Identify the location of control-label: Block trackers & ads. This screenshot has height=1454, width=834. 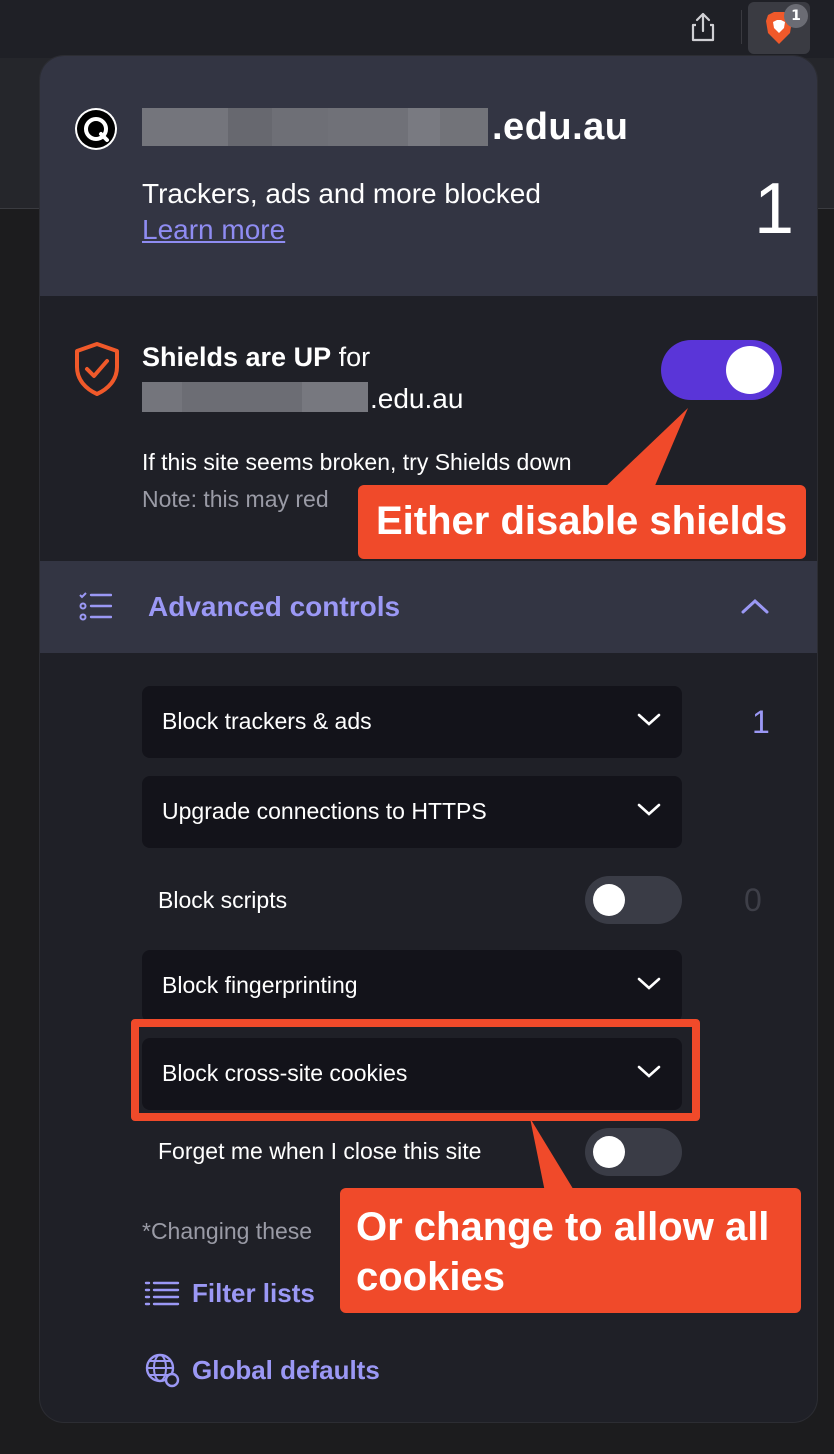
(267, 721).